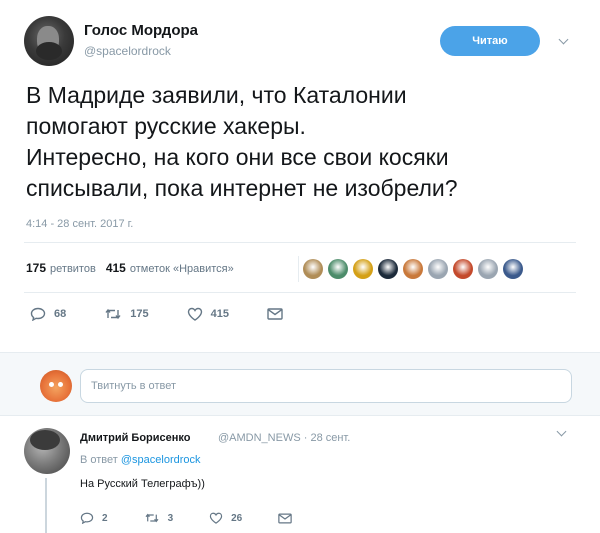 The image size is (600, 533). I want to click on likes-stat: 415 отметок «Нравится», so click(170, 268).